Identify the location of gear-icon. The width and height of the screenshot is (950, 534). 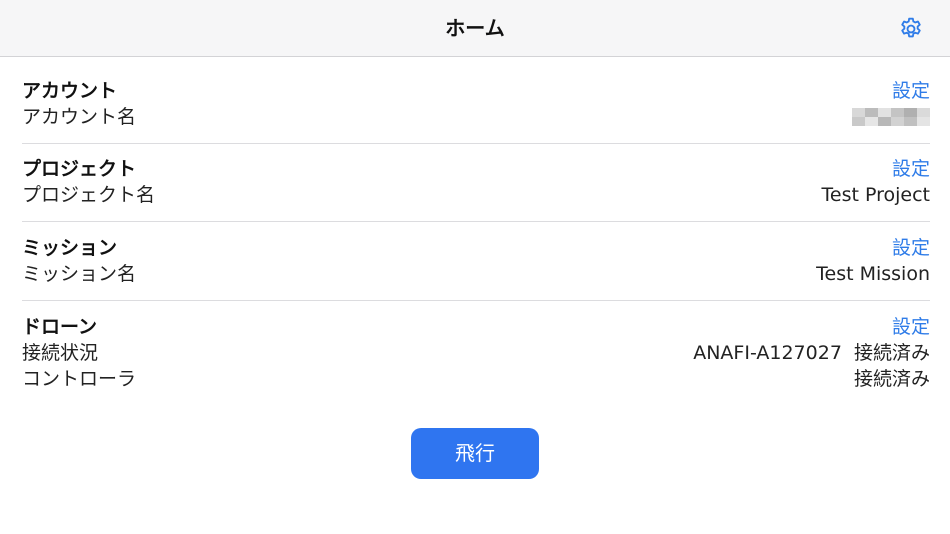
(911, 27).